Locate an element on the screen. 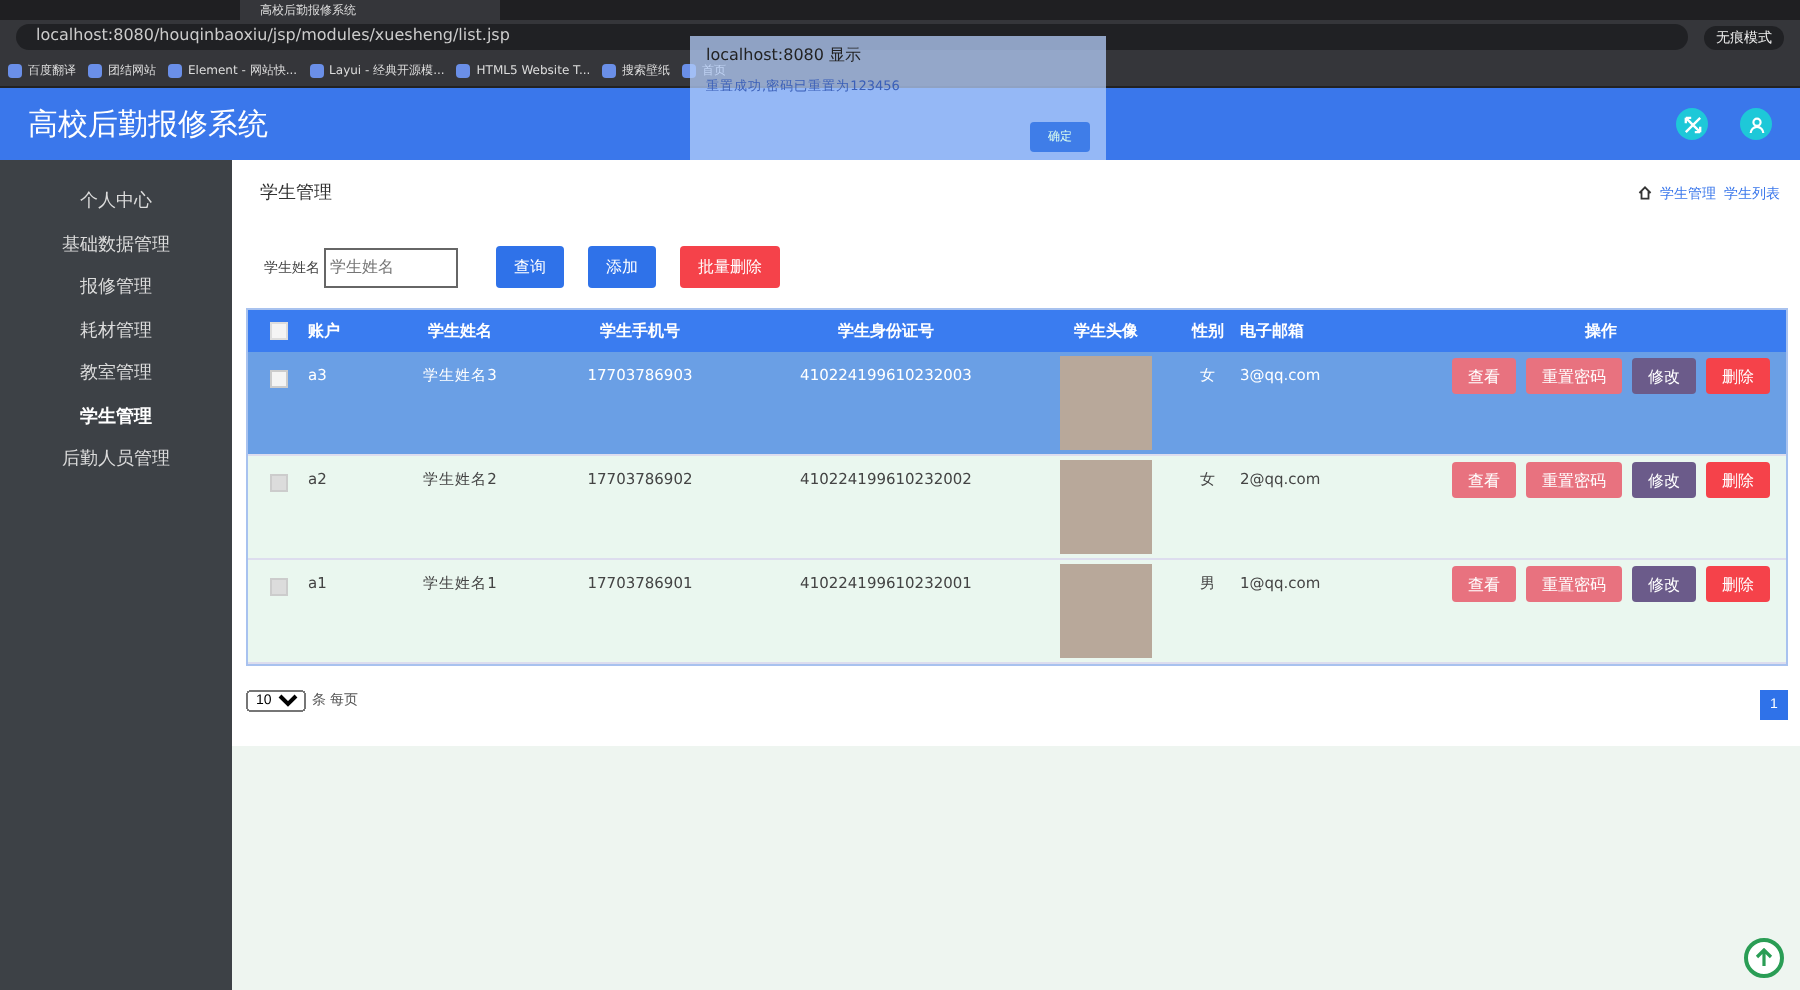 Image resolution: width=1800 pixels, height=990 pixels. column-header: 学生头像 is located at coordinates (1106, 331).